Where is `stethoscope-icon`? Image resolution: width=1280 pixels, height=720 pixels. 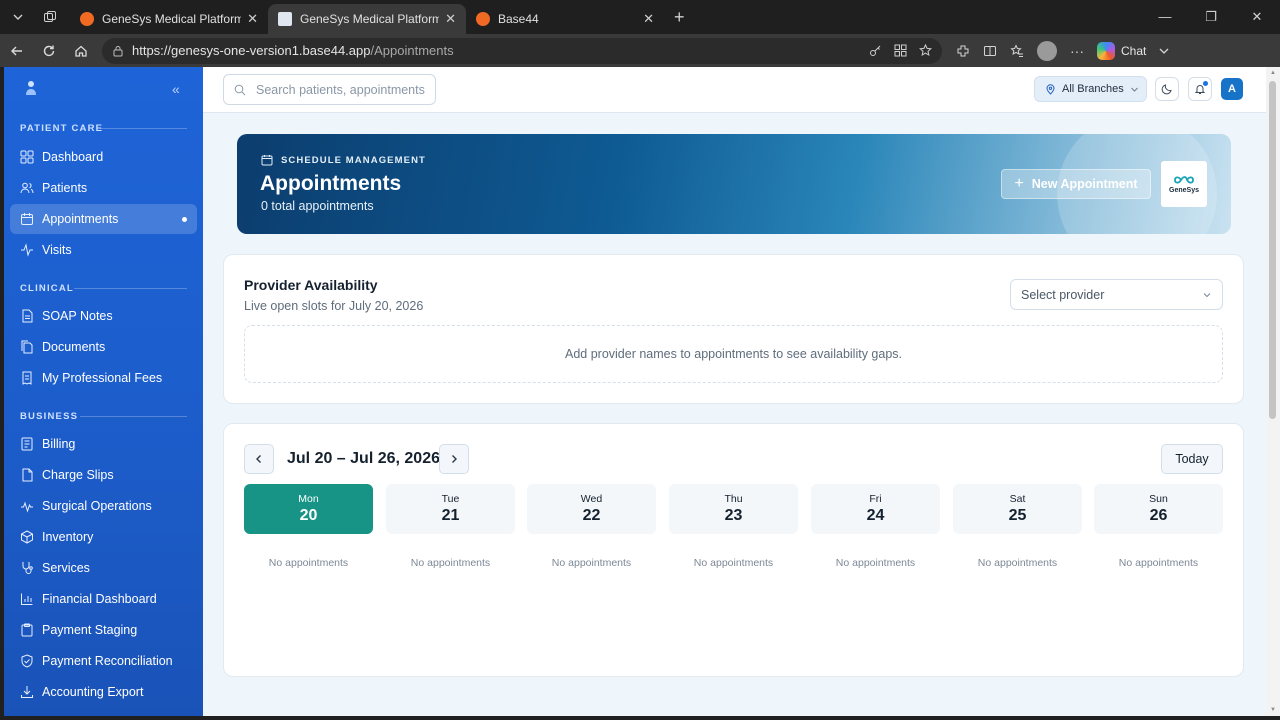 stethoscope-icon is located at coordinates (27, 568).